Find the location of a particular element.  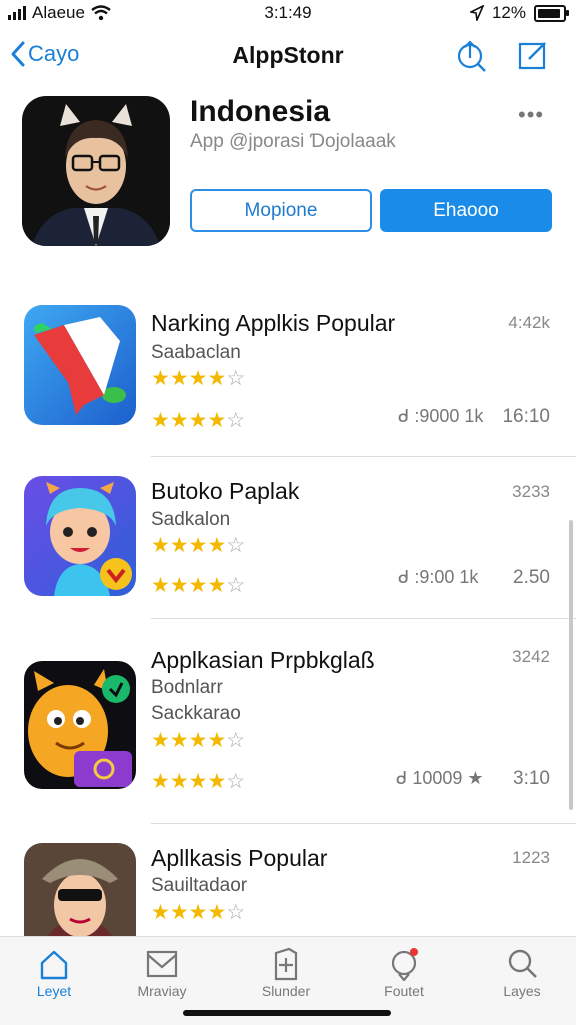

nav-title: AlppStonr is located at coordinates (288, 55).